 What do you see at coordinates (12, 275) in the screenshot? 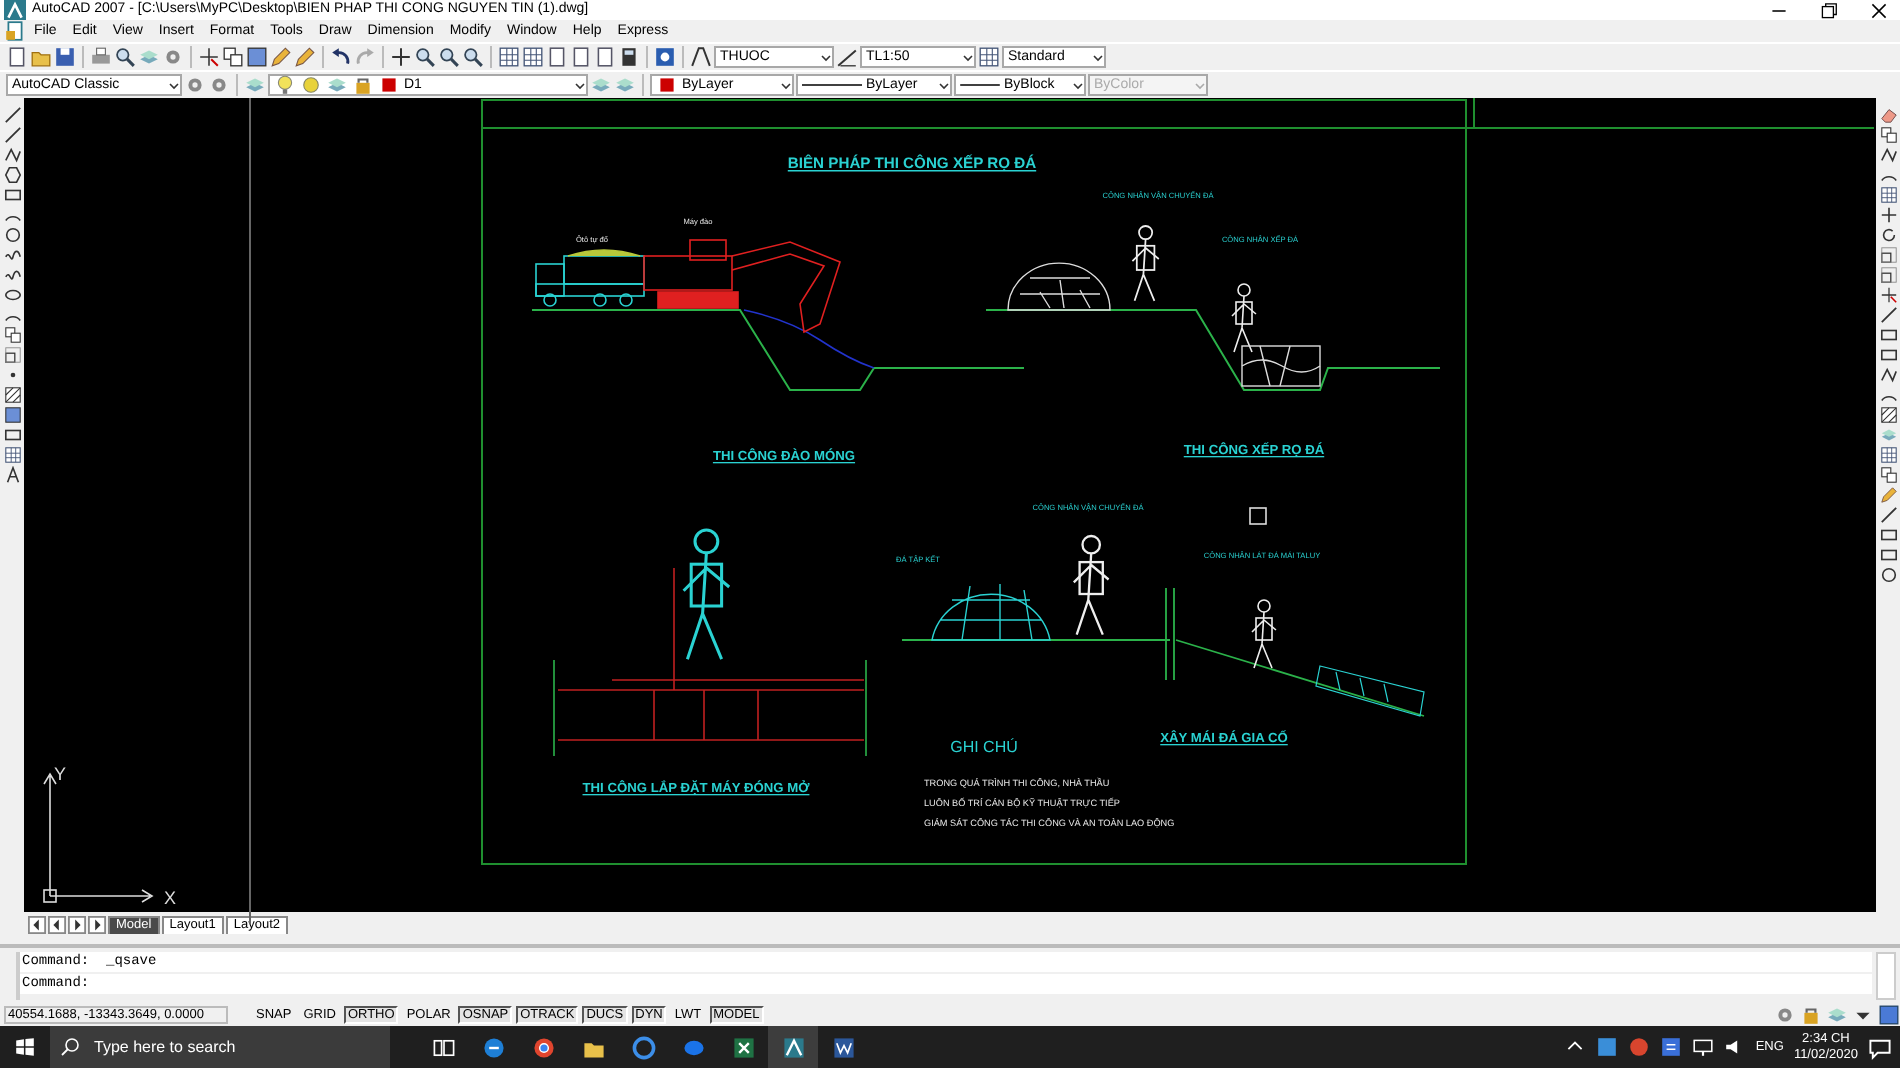
I see `spline-icon` at bounding box center [12, 275].